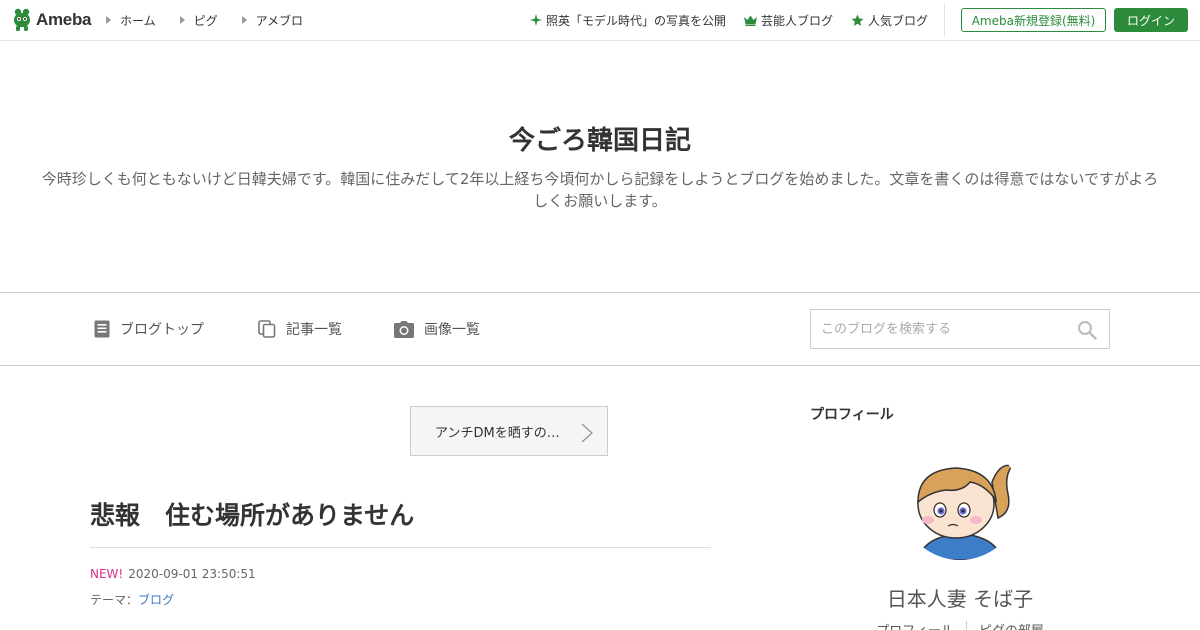 This screenshot has height=630, width=1200. I want to click on global-nav-label: ピグ, so click(205, 20).